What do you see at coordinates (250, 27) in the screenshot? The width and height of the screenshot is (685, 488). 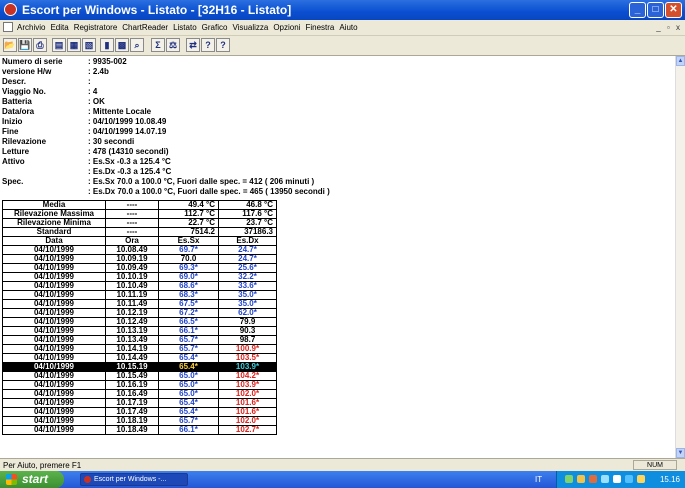 I see `menu-item-visualizza: Visualizza` at bounding box center [250, 27].